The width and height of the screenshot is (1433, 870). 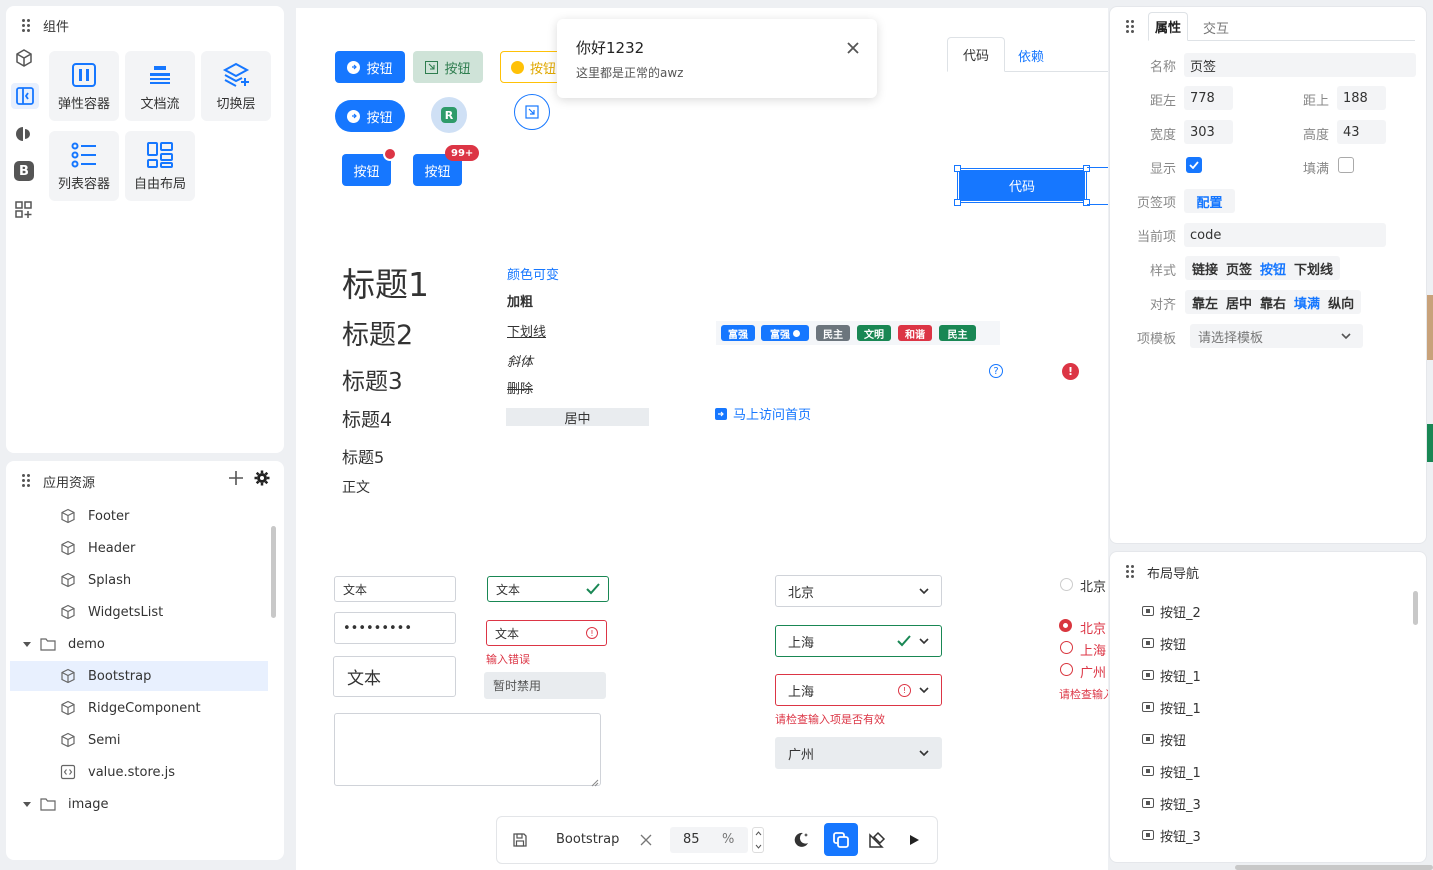 What do you see at coordinates (976, 54) in the screenshot?
I see `tab-code: 代码` at bounding box center [976, 54].